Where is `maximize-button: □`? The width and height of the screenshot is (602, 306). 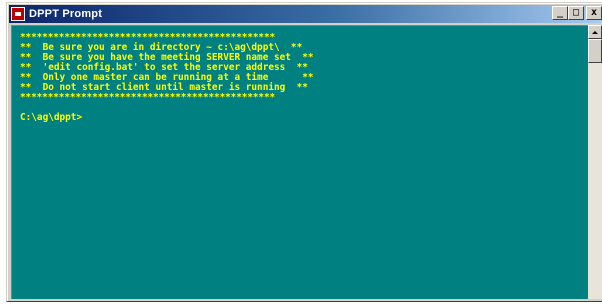 maximize-button: □ is located at coordinates (576, 13).